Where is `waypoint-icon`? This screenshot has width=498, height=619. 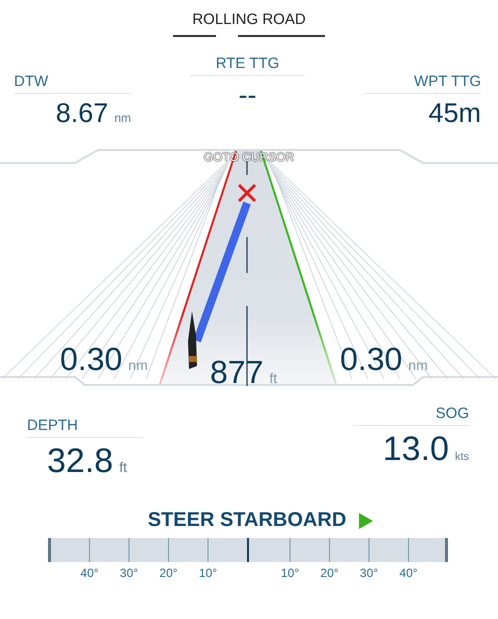
waypoint-icon is located at coordinates (247, 193).